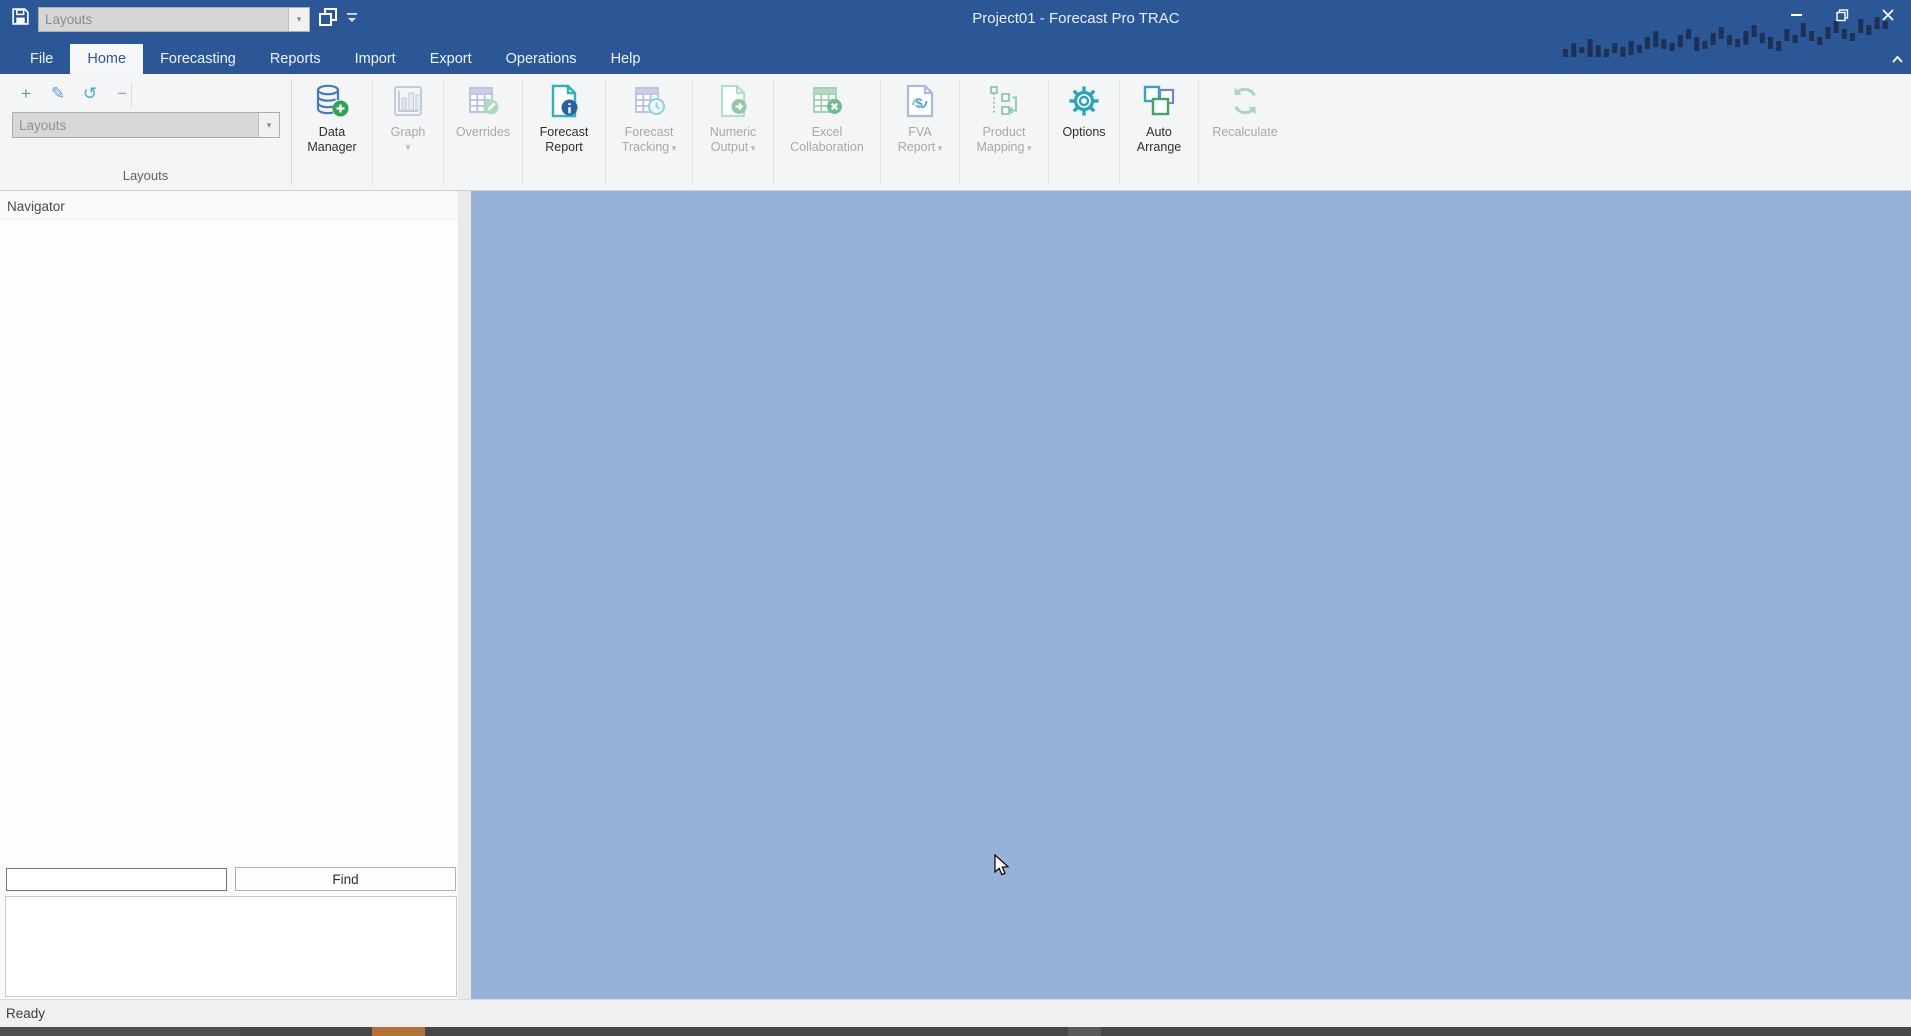  Describe the element at coordinates (58, 94) in the screenshot. I see `edit-layout-button: ✎` at that location.